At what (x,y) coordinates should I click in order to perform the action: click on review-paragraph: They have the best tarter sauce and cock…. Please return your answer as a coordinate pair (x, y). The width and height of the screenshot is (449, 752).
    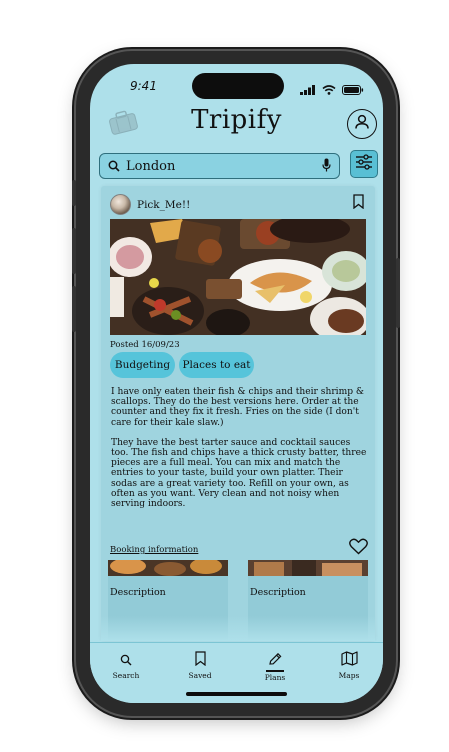
    Looking at the image, I should click on (239, 473).